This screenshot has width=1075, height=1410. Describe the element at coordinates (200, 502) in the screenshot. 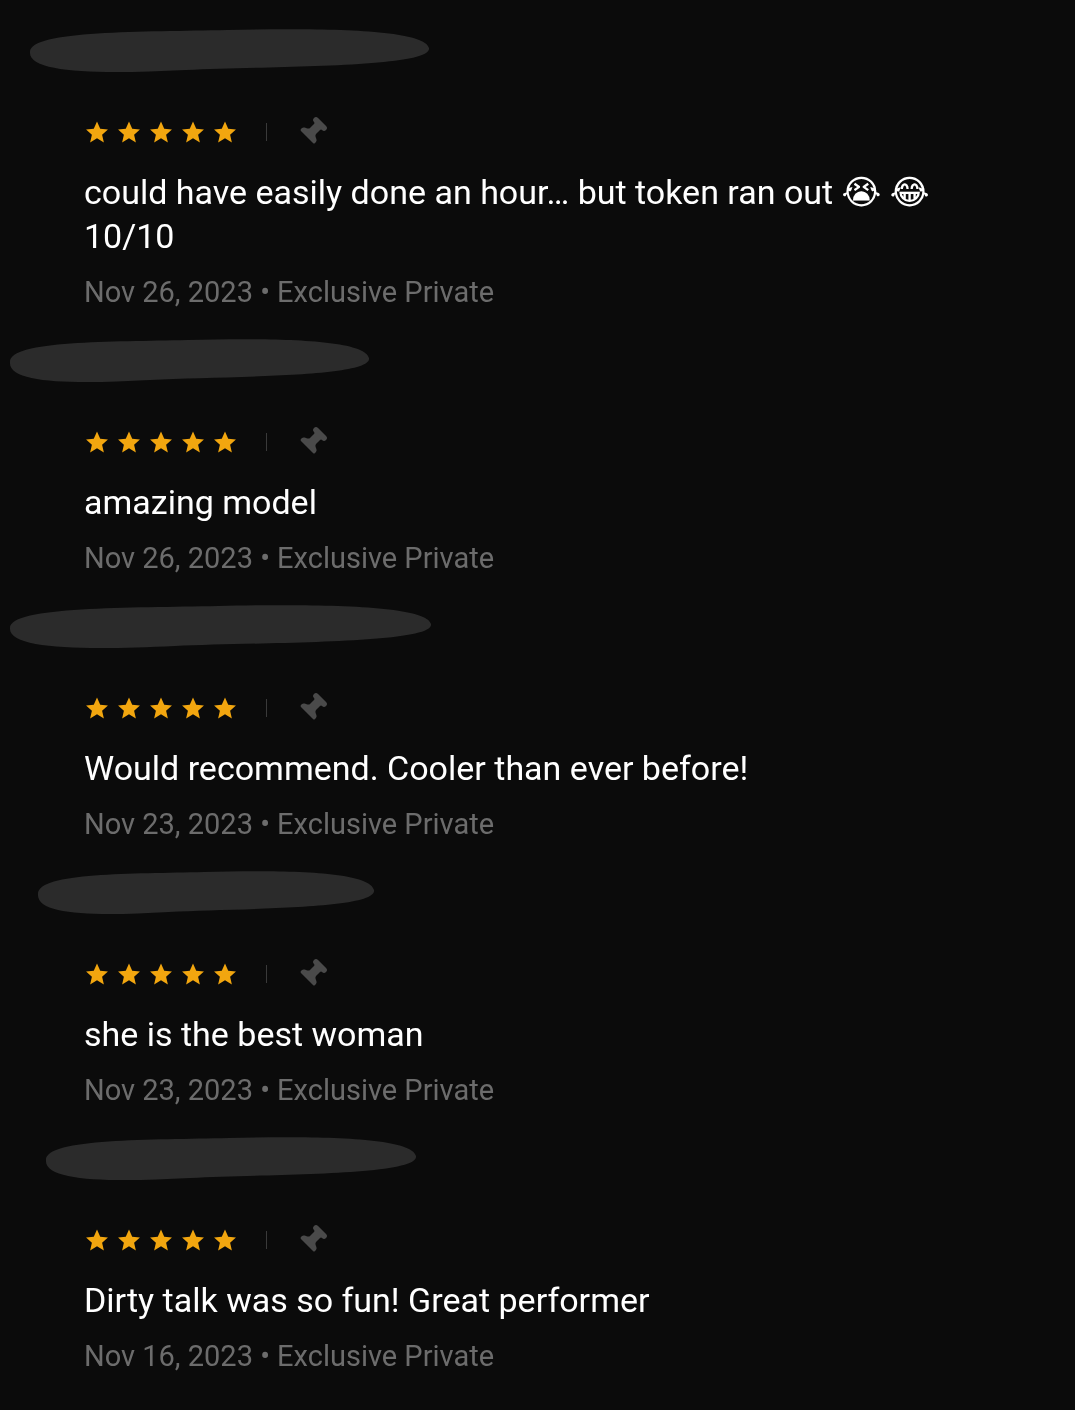

I see `review-text: amazing model` at that location.